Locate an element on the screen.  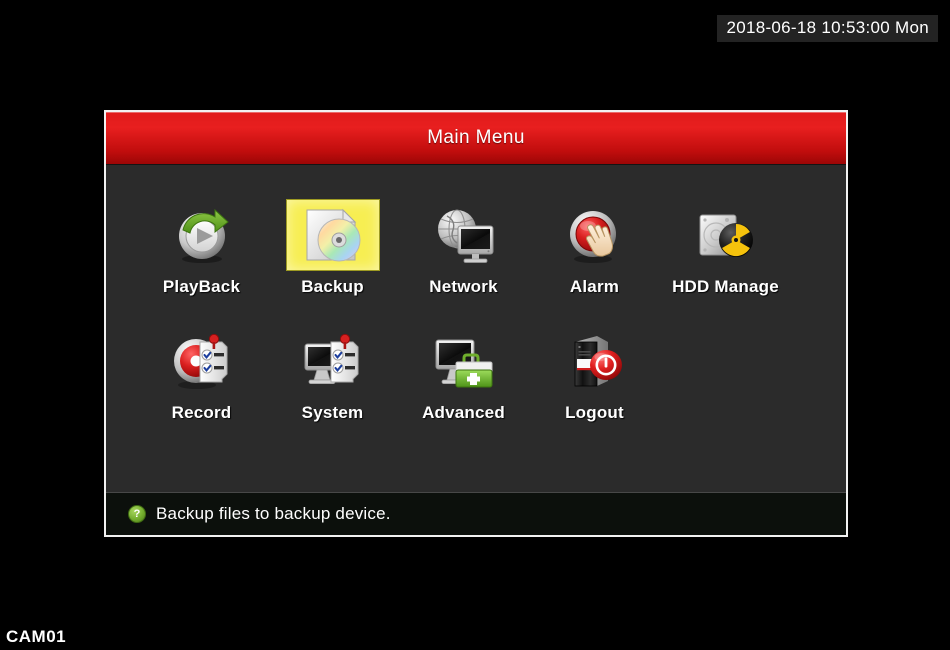
menu-item-hdd-manage: HDD Manage is located at coordinates (725, 248).